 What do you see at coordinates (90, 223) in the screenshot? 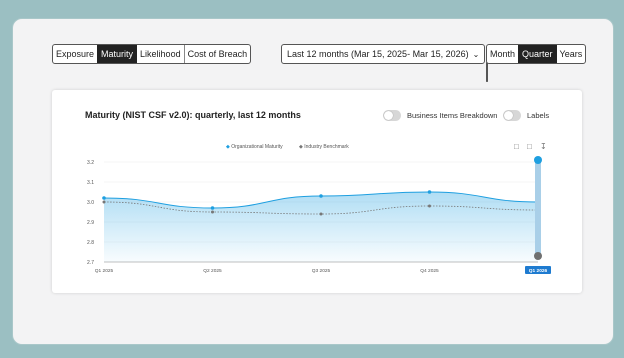
I see `y-tick-label: 2.9` at bounding box center [90, 223].